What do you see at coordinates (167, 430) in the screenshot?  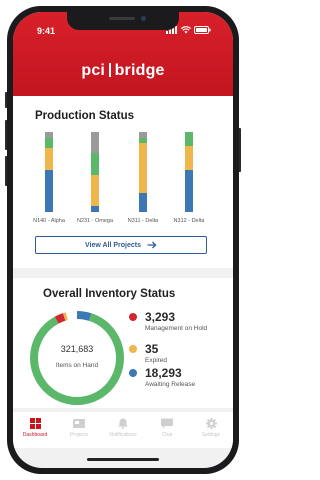 I see `tab-chat: Chat` at bounding box center [167, 430].